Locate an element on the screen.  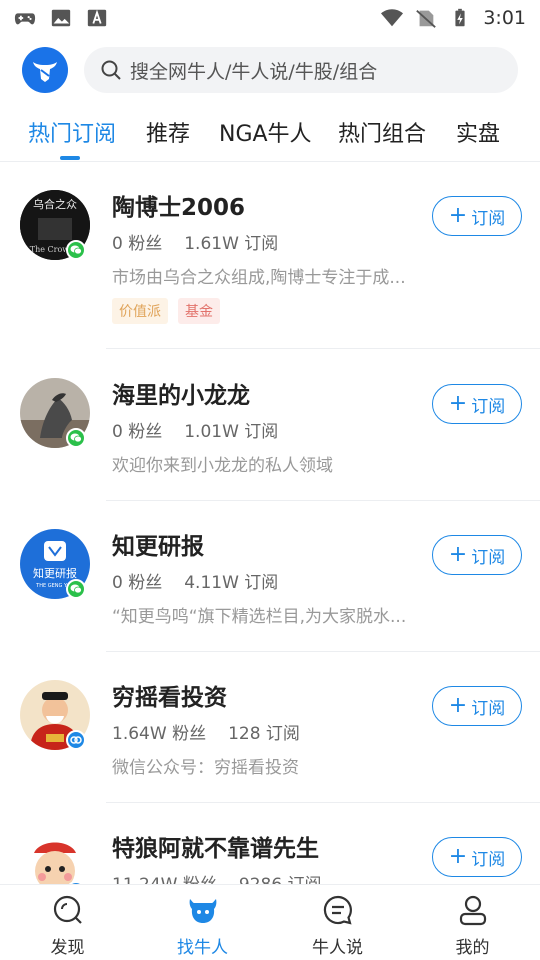
expert-name: 穷摇看投资 is located at coordinates (169, 698).